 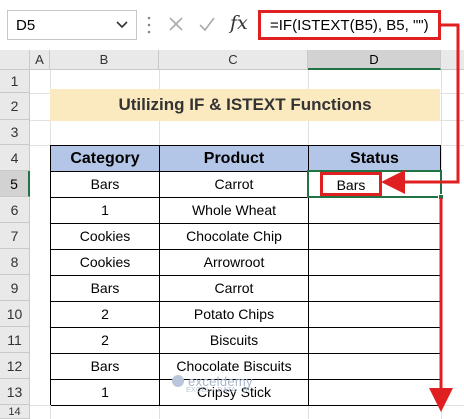 I want to click on header-product: Product, so click(x=234, y=159).